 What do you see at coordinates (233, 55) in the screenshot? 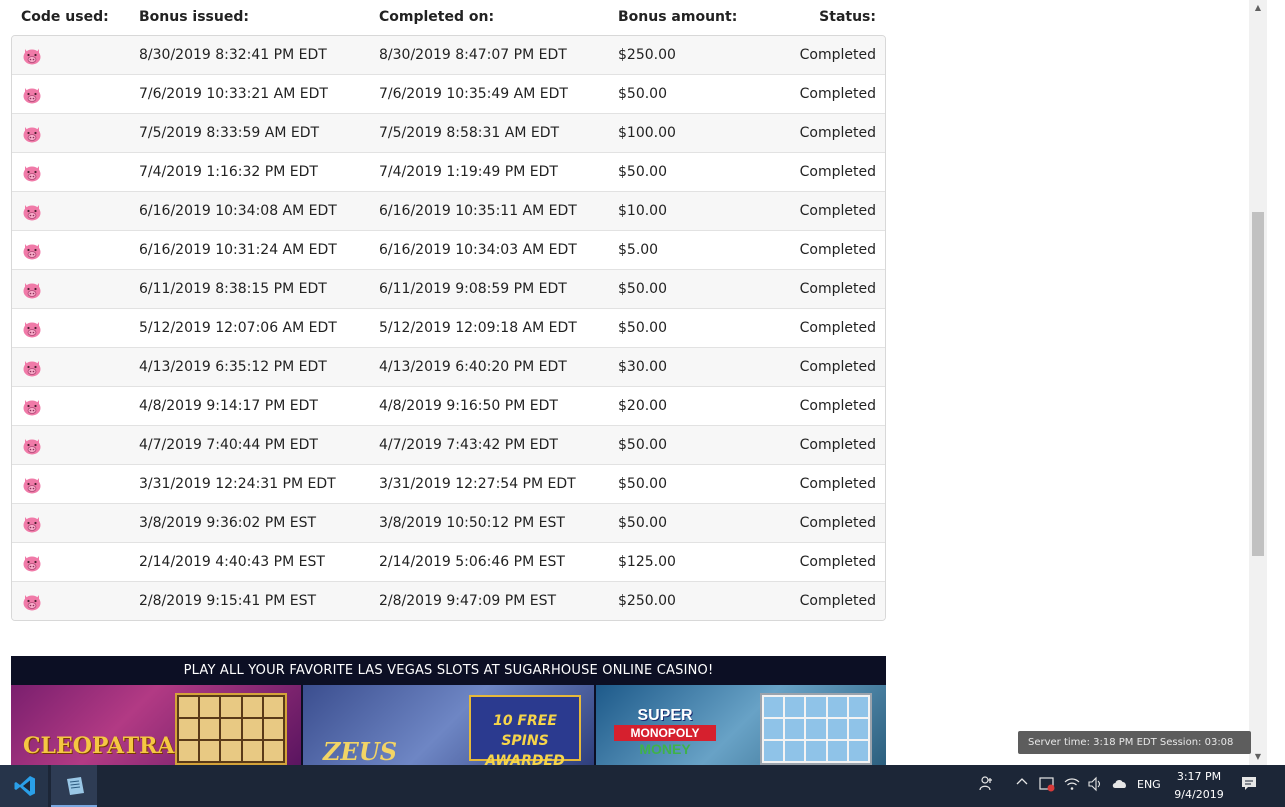
I see `bonus-issued-cell: 8/30/2019 8:32:41 PM EDT` at bounding box center [233, 55].